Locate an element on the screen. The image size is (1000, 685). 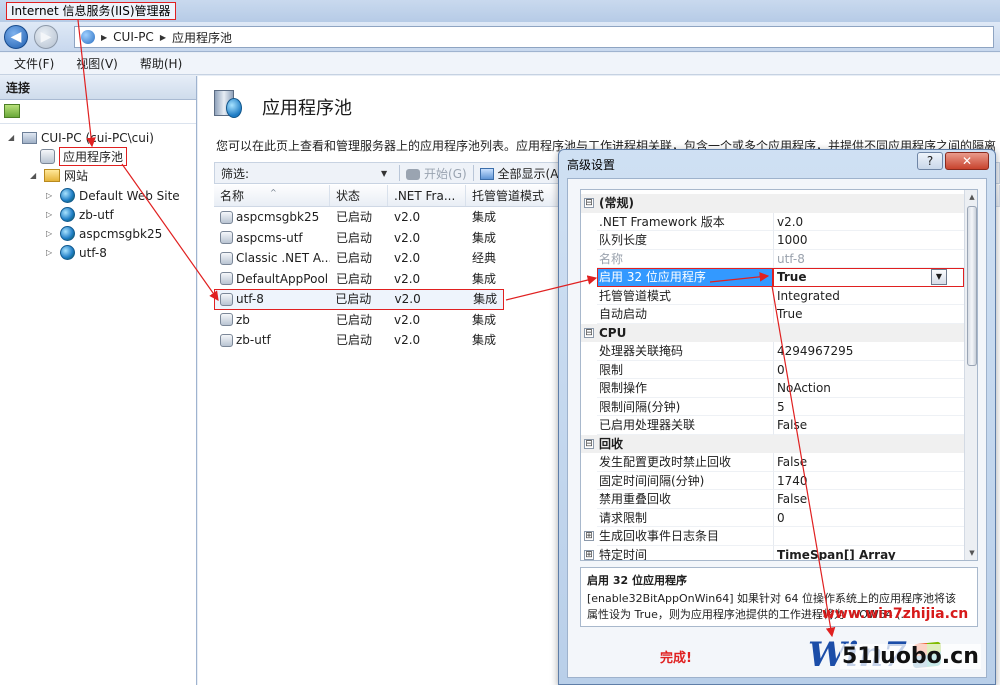
arrow-left-icon: ◀ is located at coordinates (16, 37).